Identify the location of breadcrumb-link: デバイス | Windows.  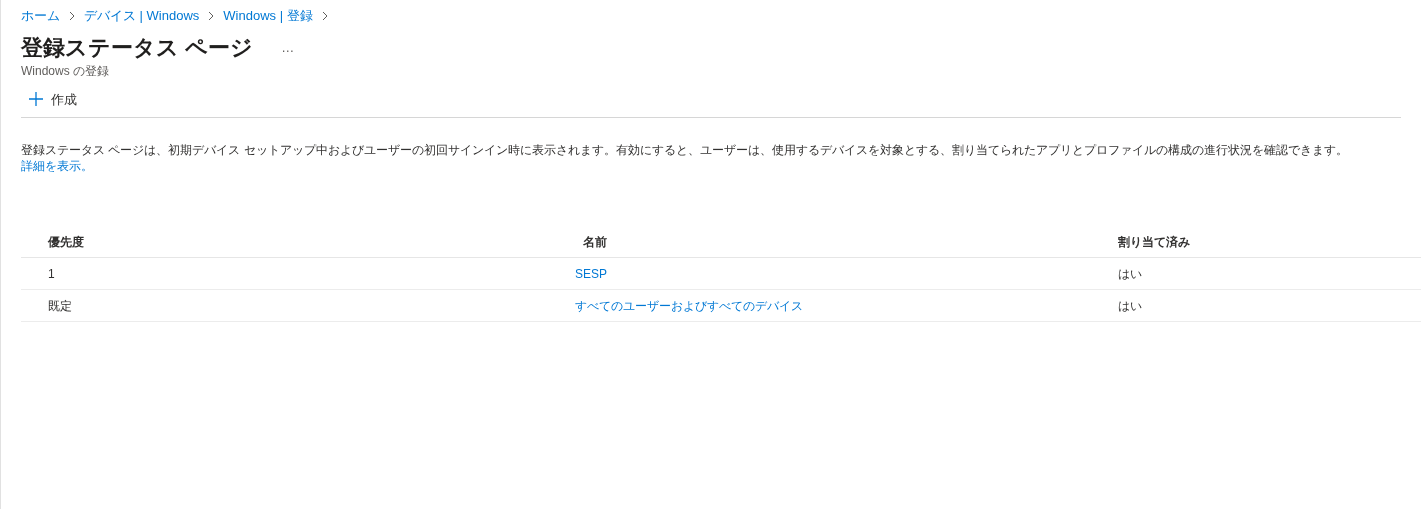
(142, 16).